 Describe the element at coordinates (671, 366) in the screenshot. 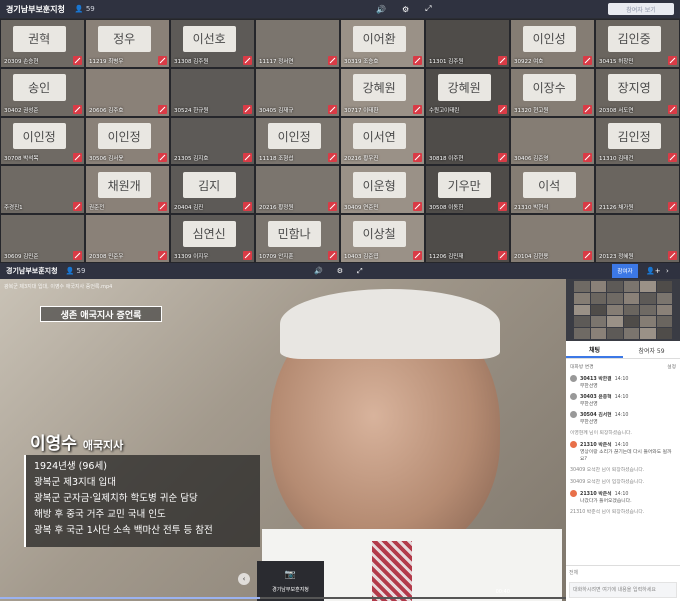

I see `chat-settings: 설정` at that location.